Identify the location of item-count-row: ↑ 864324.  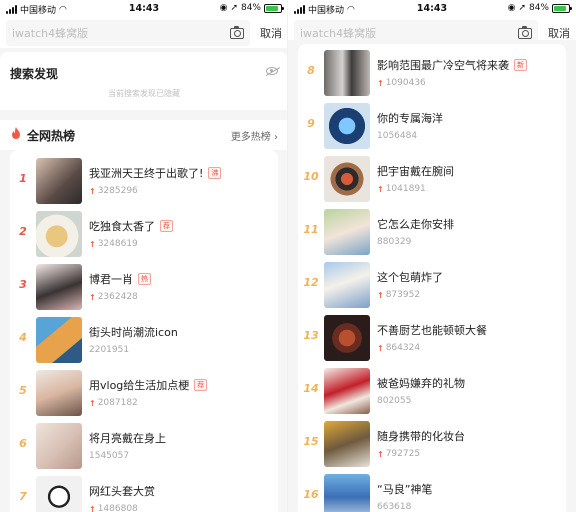
(398, 348).